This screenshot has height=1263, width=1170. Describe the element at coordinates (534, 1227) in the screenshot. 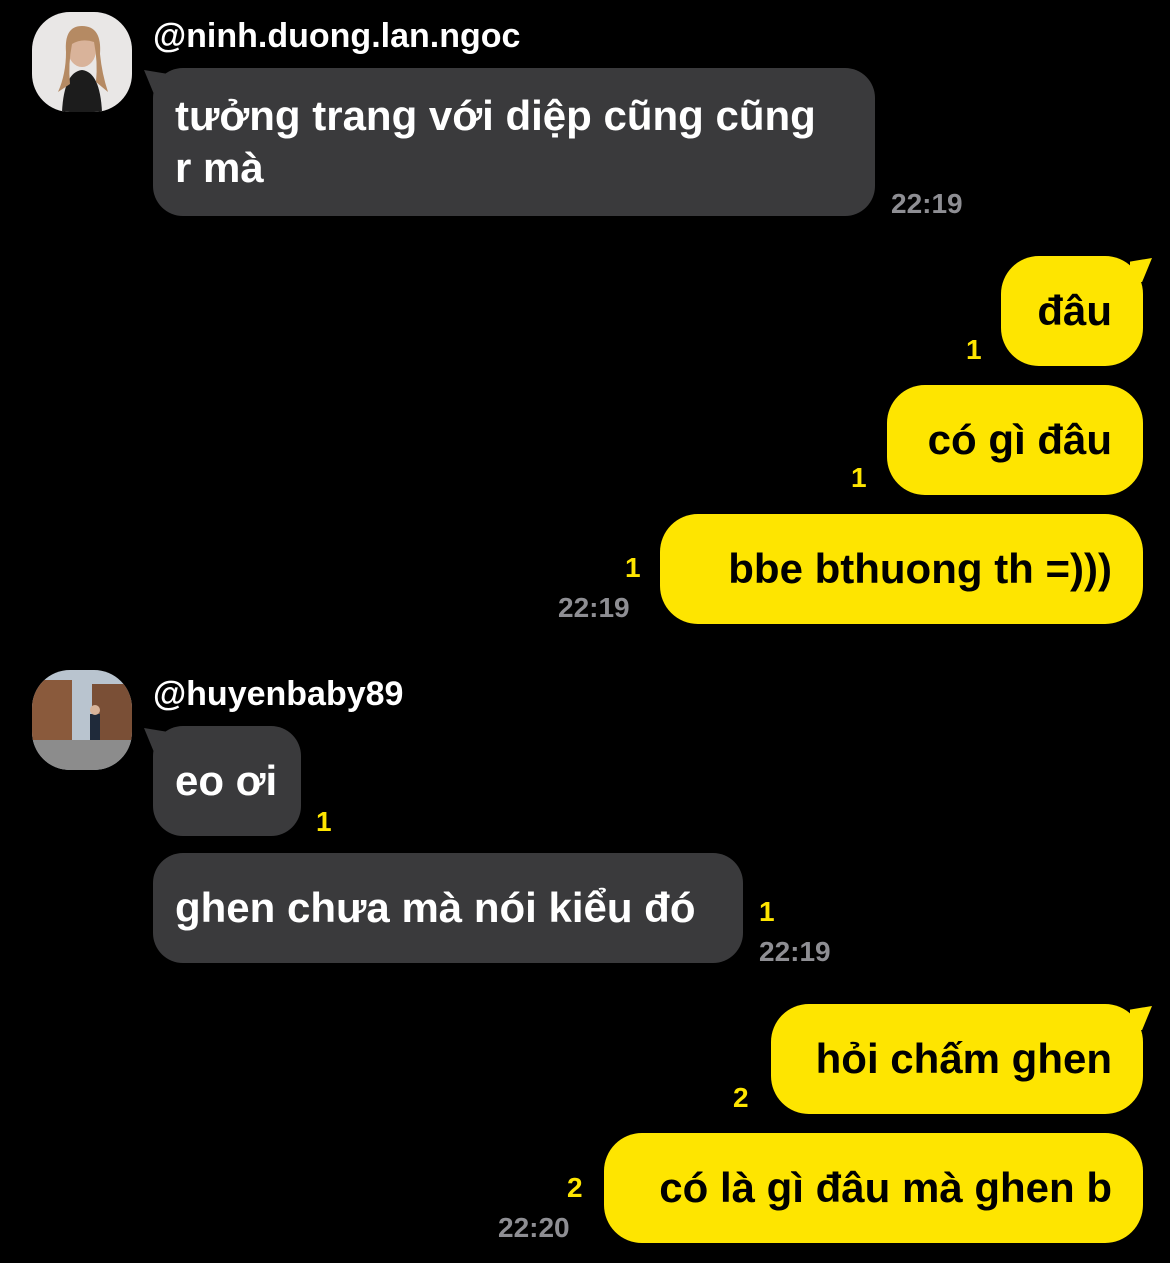

I see `message-timestamp: 22:20` at that location.